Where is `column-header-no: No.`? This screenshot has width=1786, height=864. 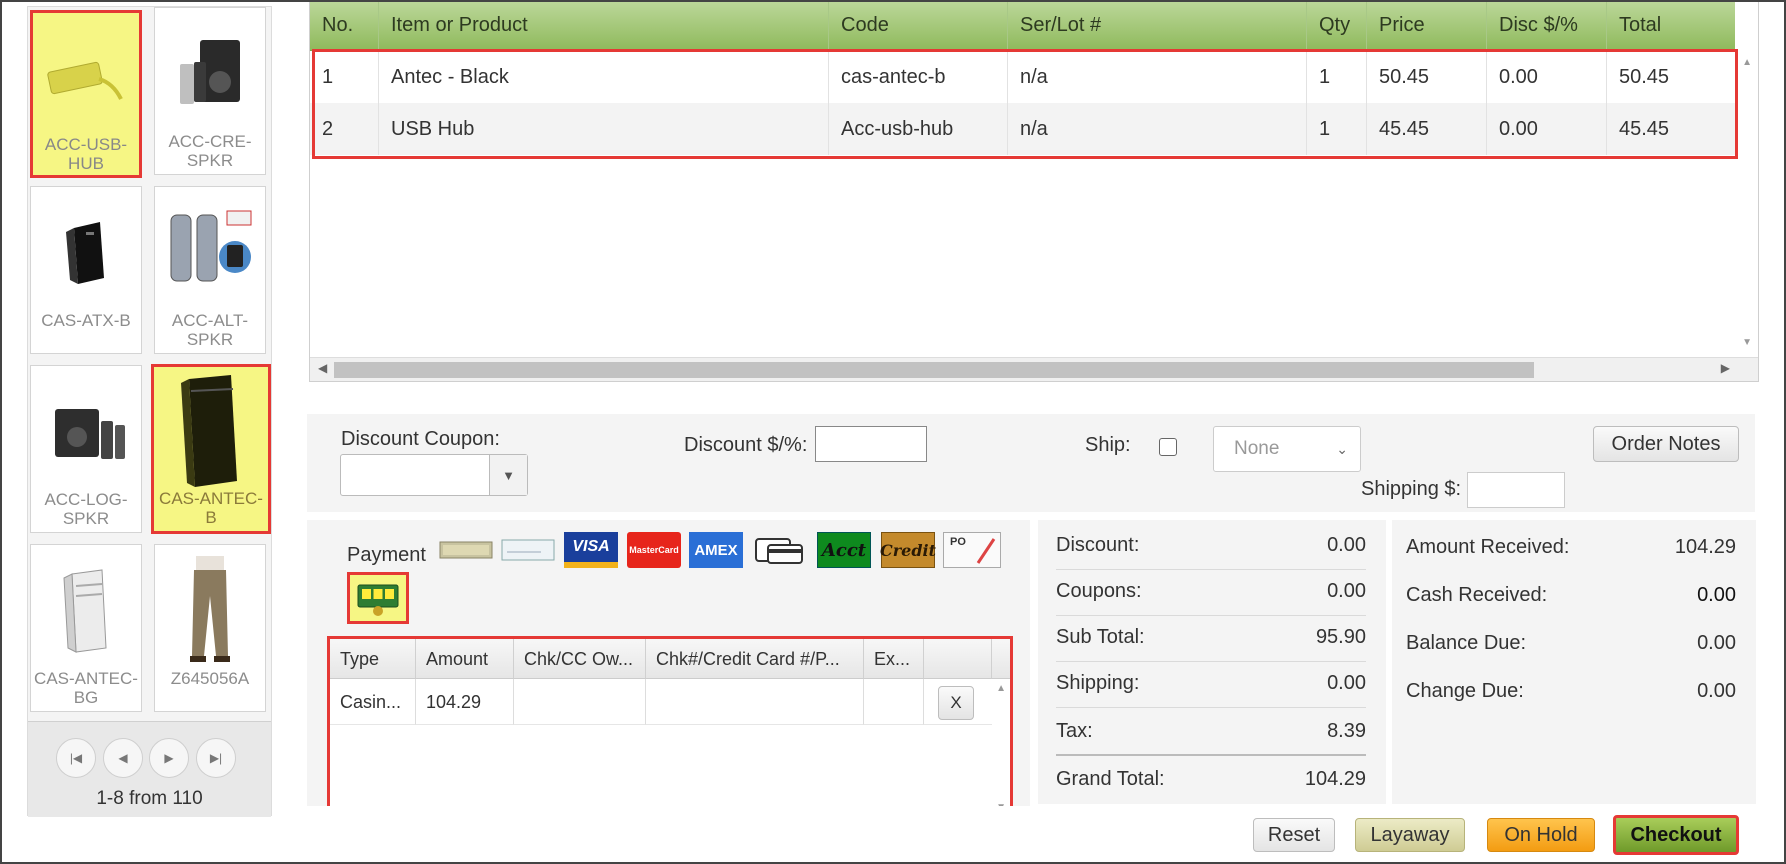
column-header-no: No. is located at coordinates (344, 26).